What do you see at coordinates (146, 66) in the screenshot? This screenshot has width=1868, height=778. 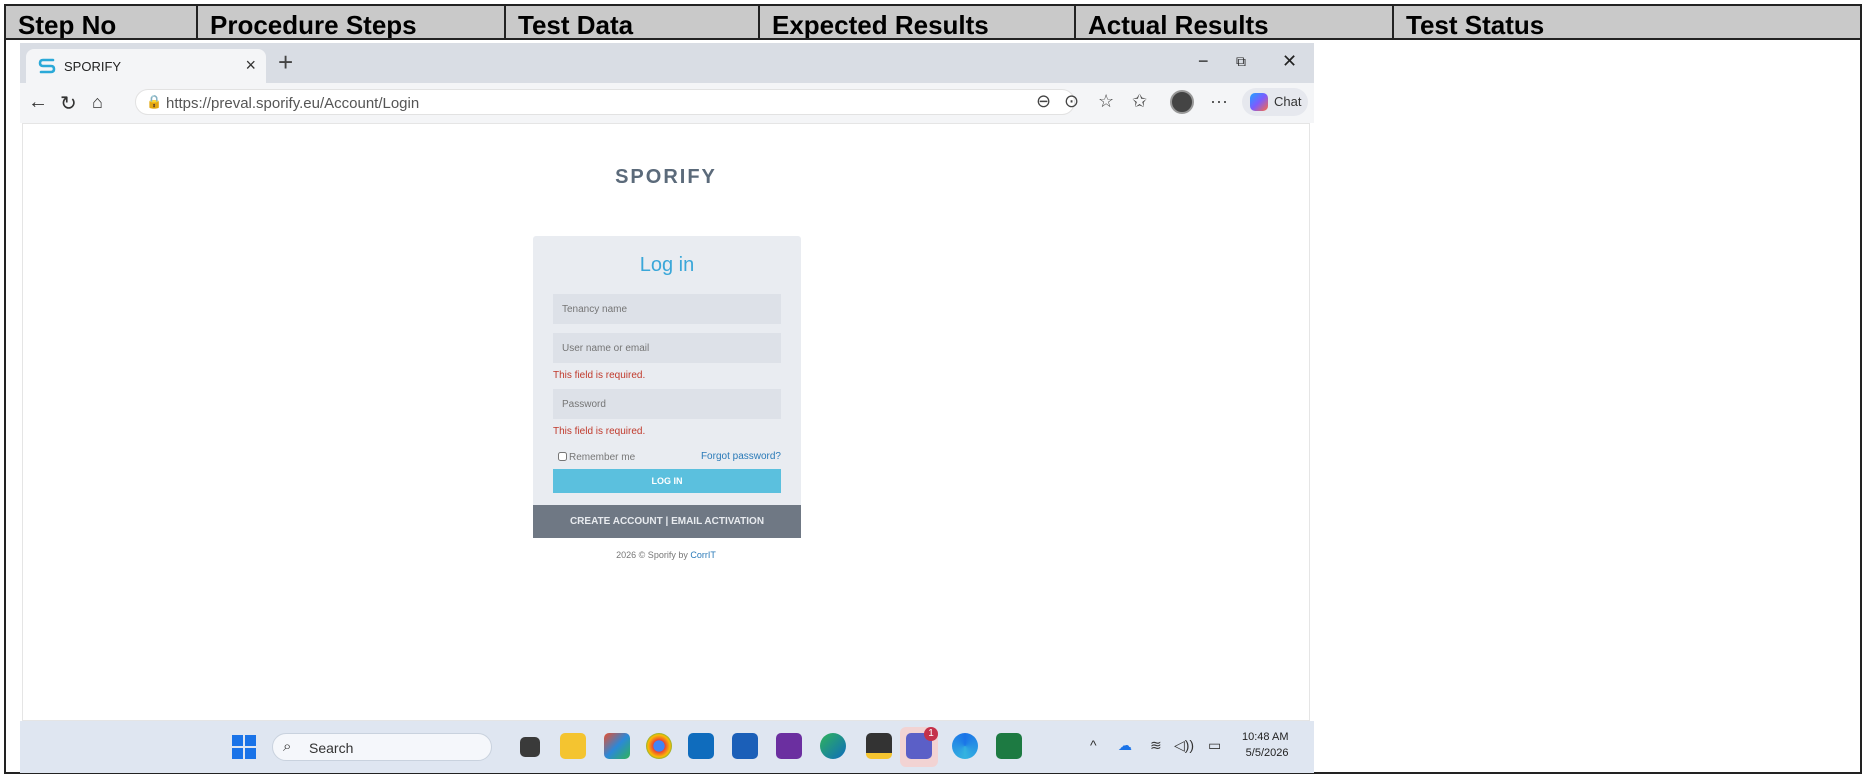 I see `browser-tab: SPORIFY ×` at bounding box center [146, 66].